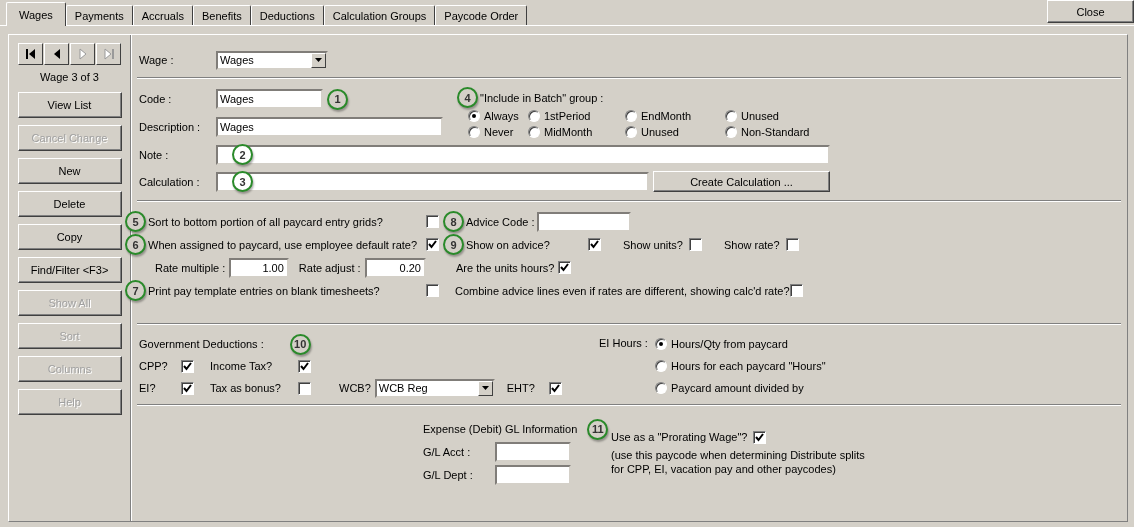  Describe the element at coordinates (265, 221) in the screenshot. I see `option-label: Sort to bottom portion of all paycard entry grids?` at that location.